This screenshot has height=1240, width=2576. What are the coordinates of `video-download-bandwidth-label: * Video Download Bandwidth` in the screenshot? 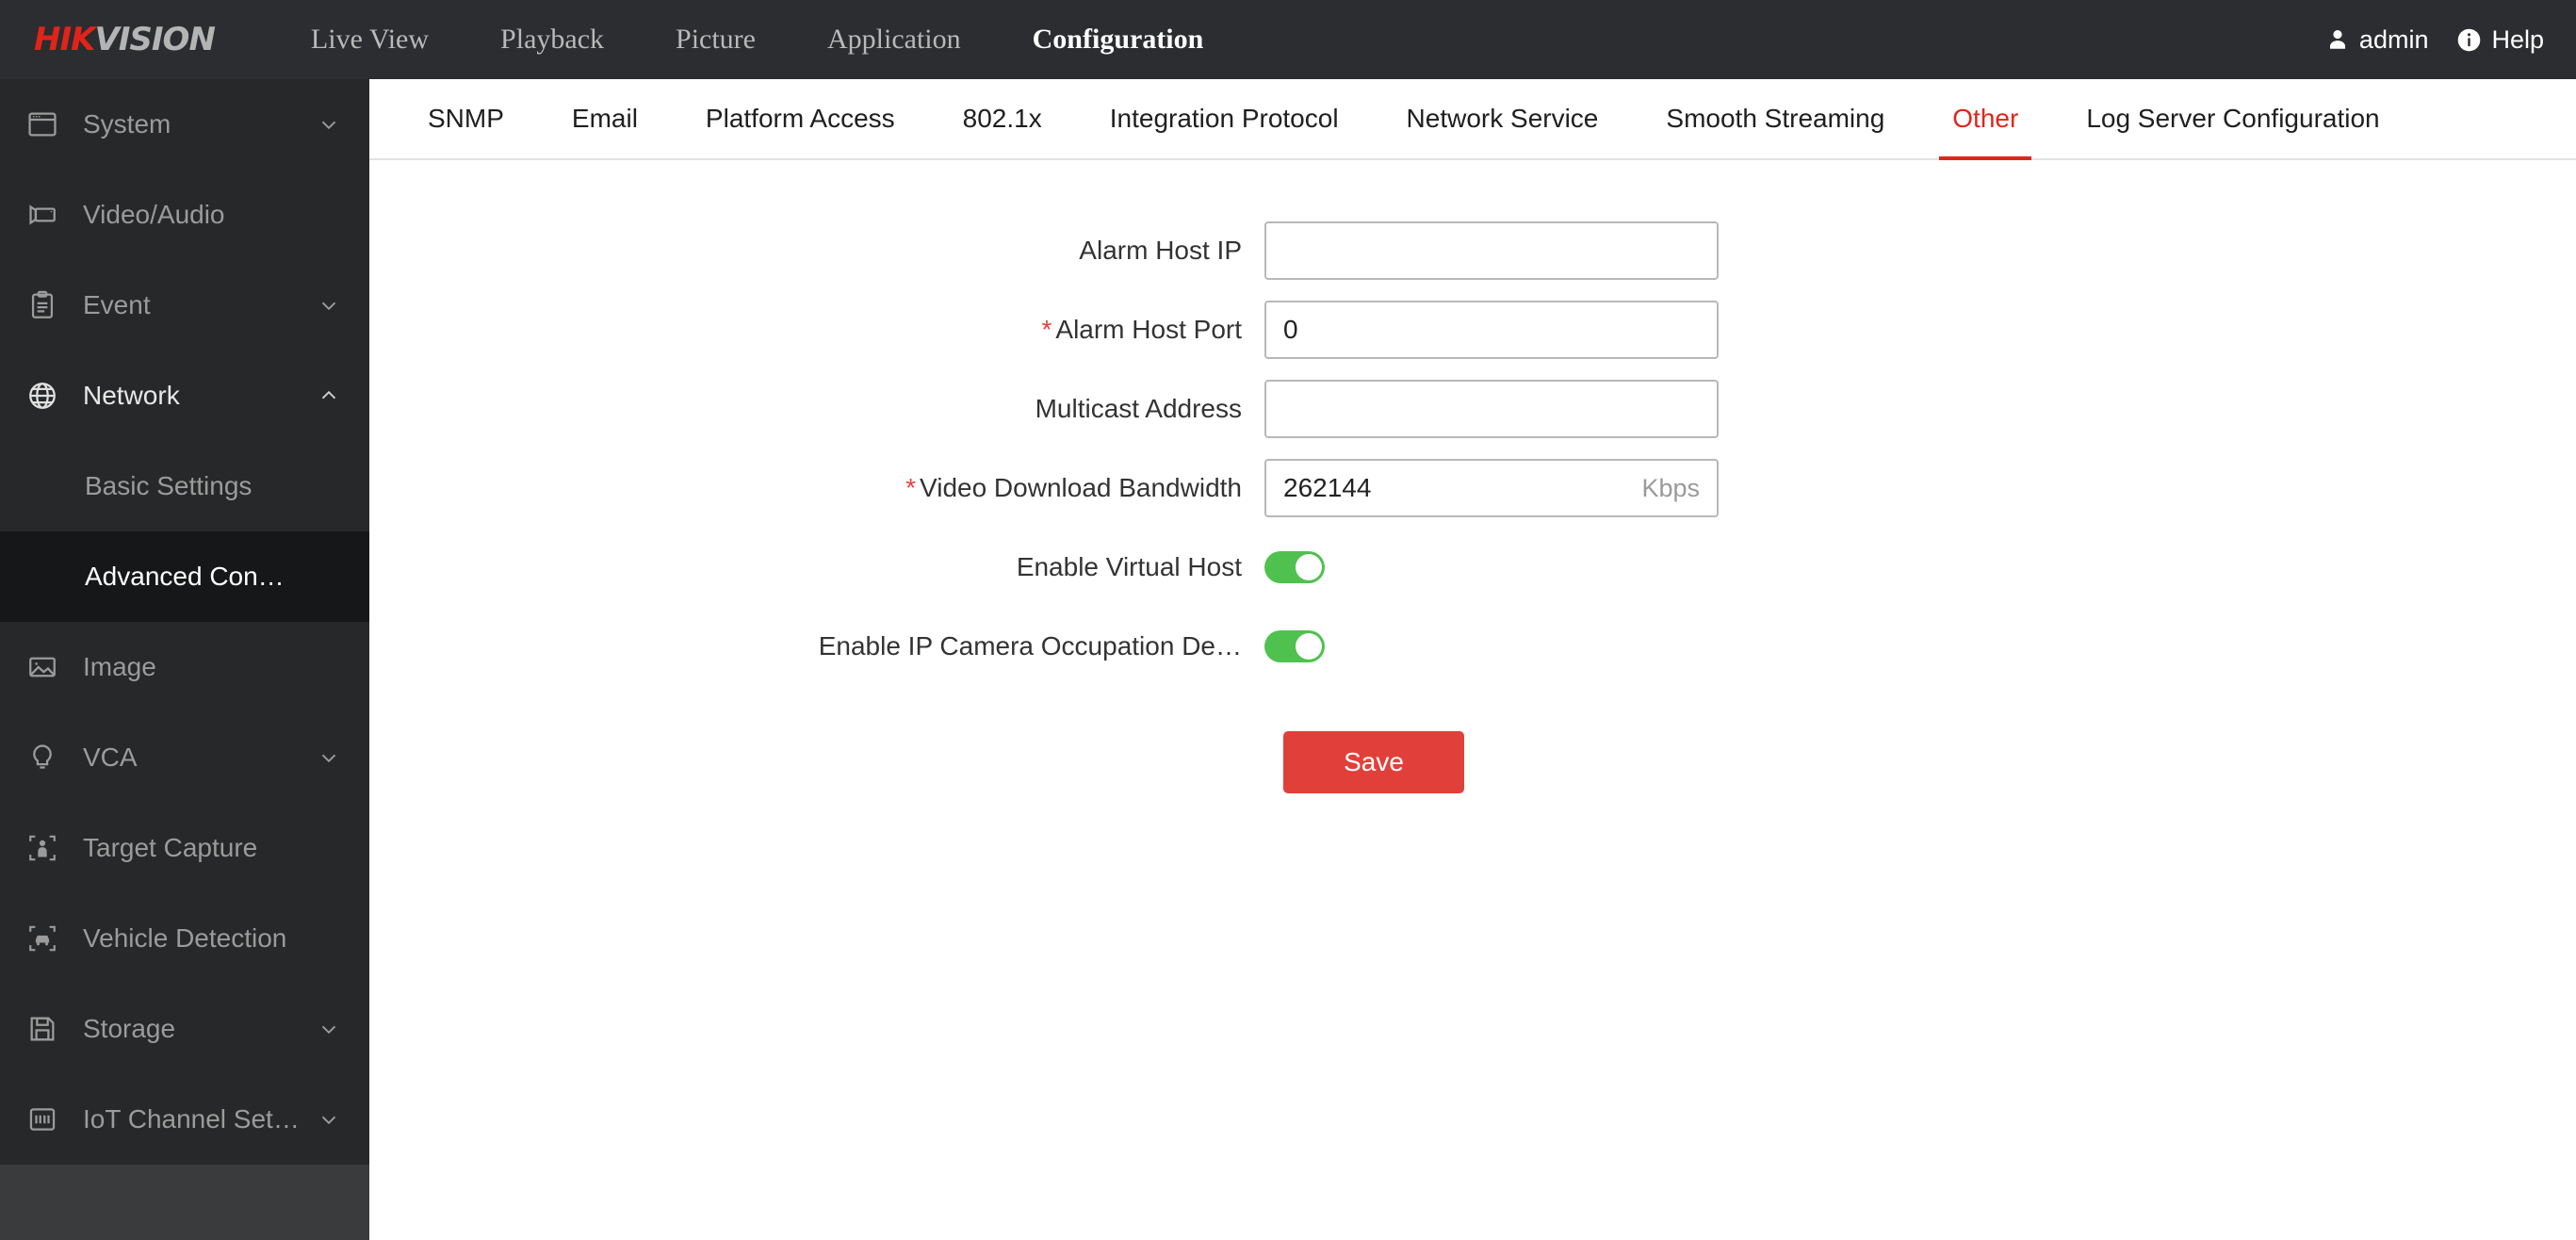 It's located at (816, 488).